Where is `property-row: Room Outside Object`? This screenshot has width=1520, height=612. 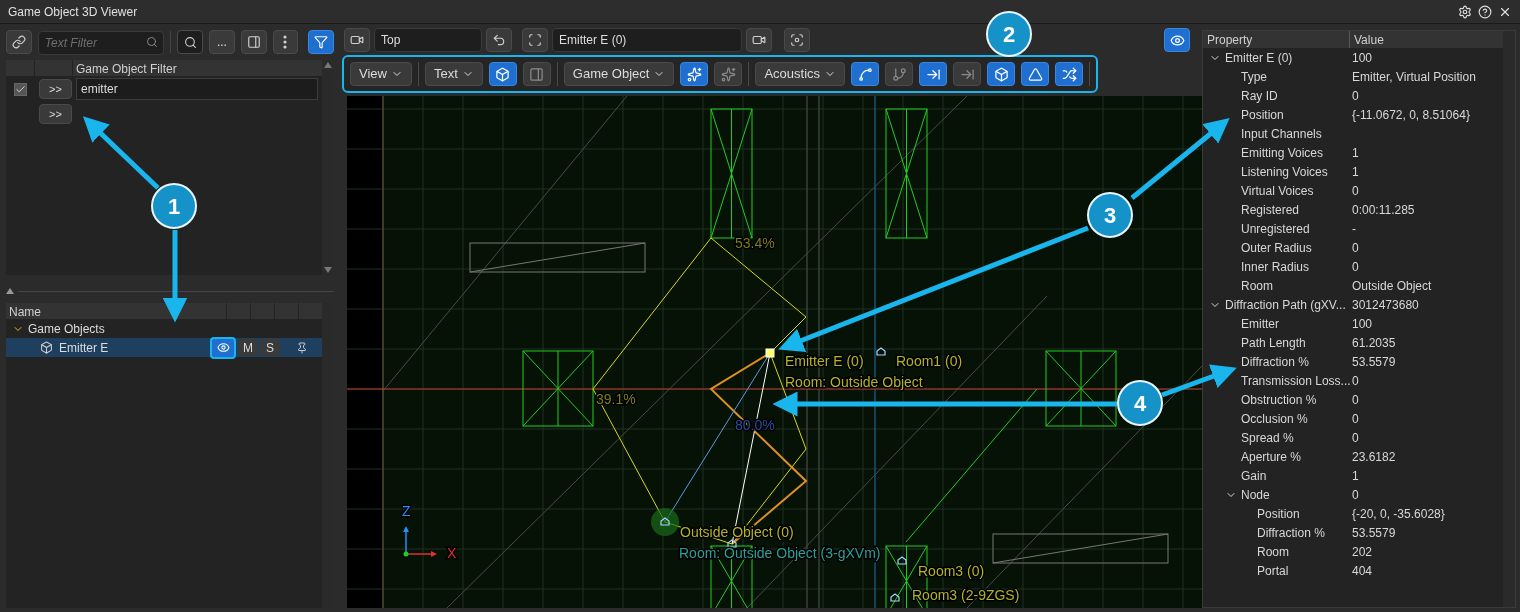
property-row: Room Outside Object is located at coordinates (1353, 285).